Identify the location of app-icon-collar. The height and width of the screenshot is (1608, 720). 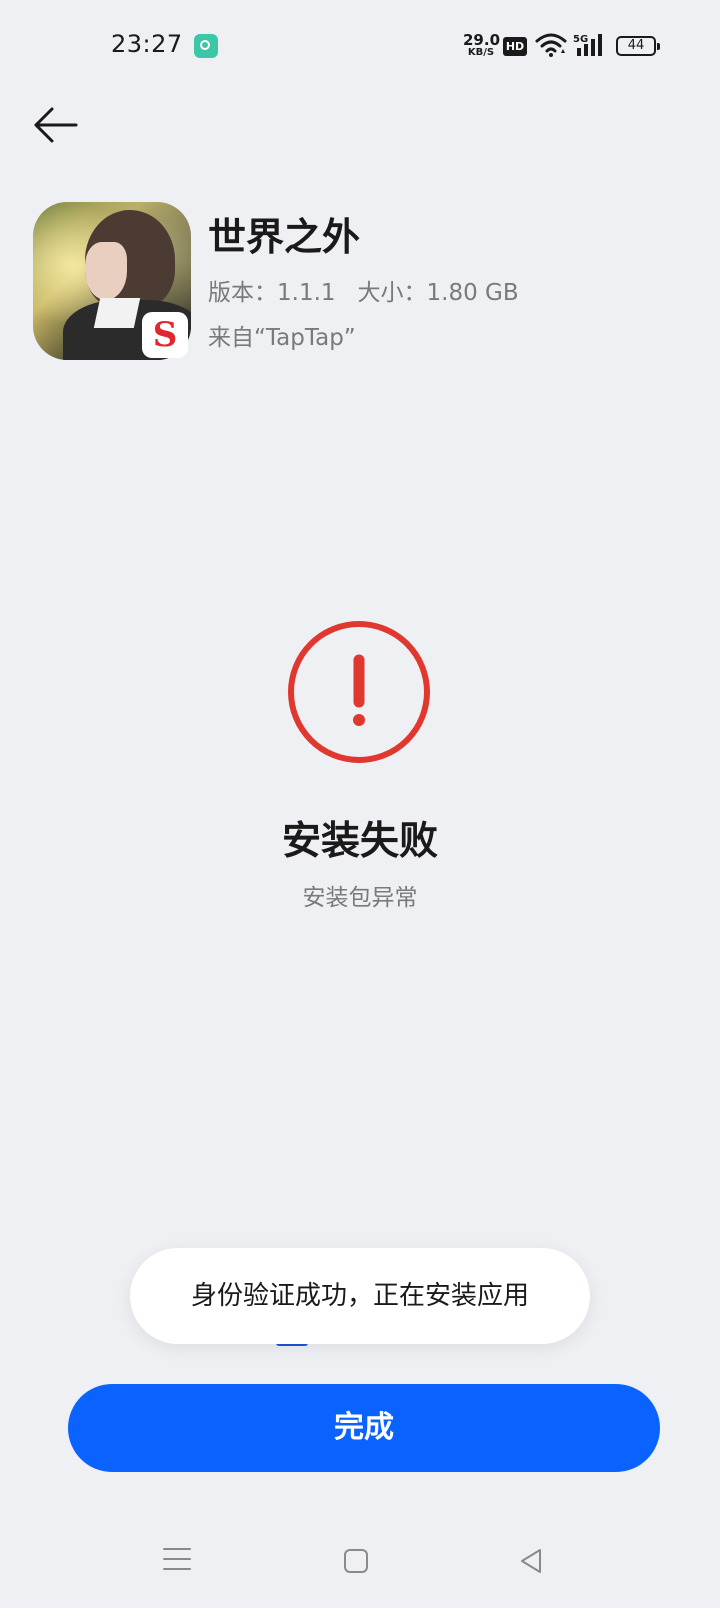
(117, 313).